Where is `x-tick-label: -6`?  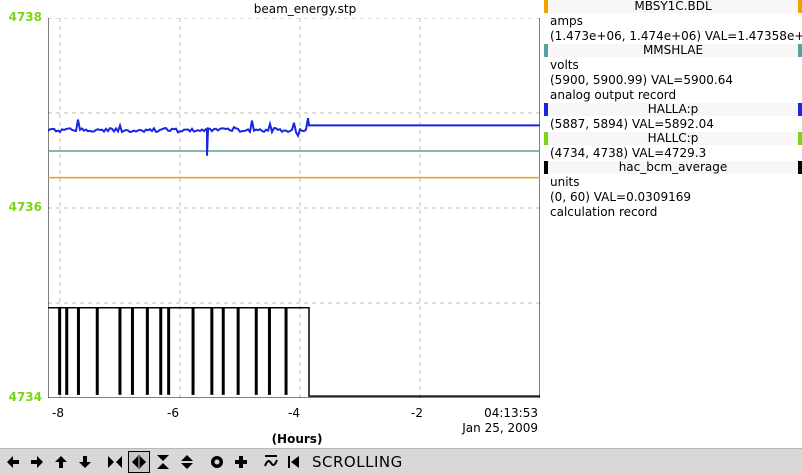 x-tick-label: -6 is located at coordinates (173, 413).